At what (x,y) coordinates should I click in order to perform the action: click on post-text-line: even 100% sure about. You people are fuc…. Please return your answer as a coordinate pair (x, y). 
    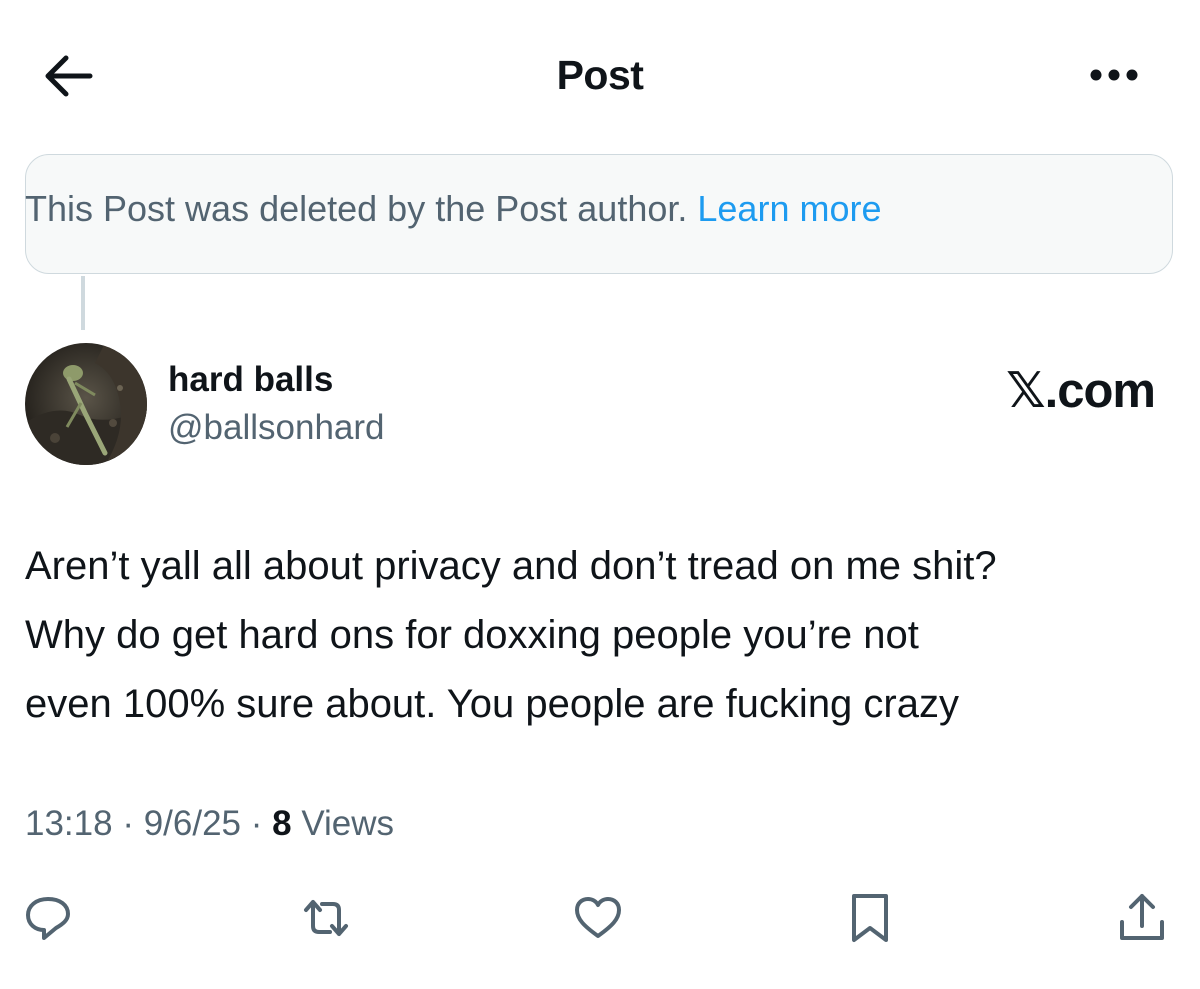
    Looking at the image, I should click on (492, 704).